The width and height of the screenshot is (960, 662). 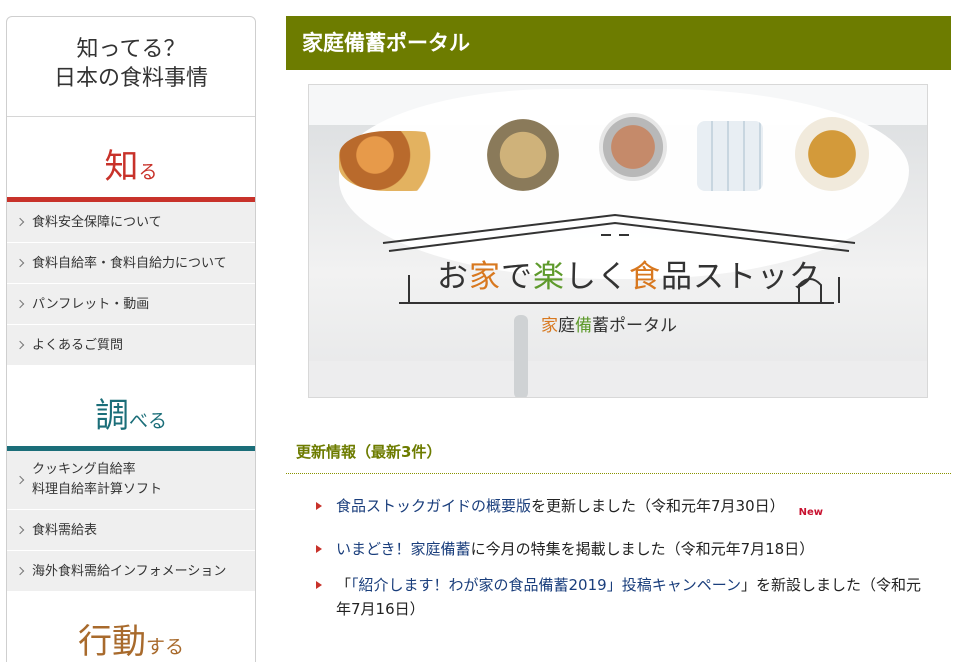 What do you see at coordinates (583, 326) in the screenshot?
I see `hero-subtitle-part: 備` at bounding box center [583, 326].